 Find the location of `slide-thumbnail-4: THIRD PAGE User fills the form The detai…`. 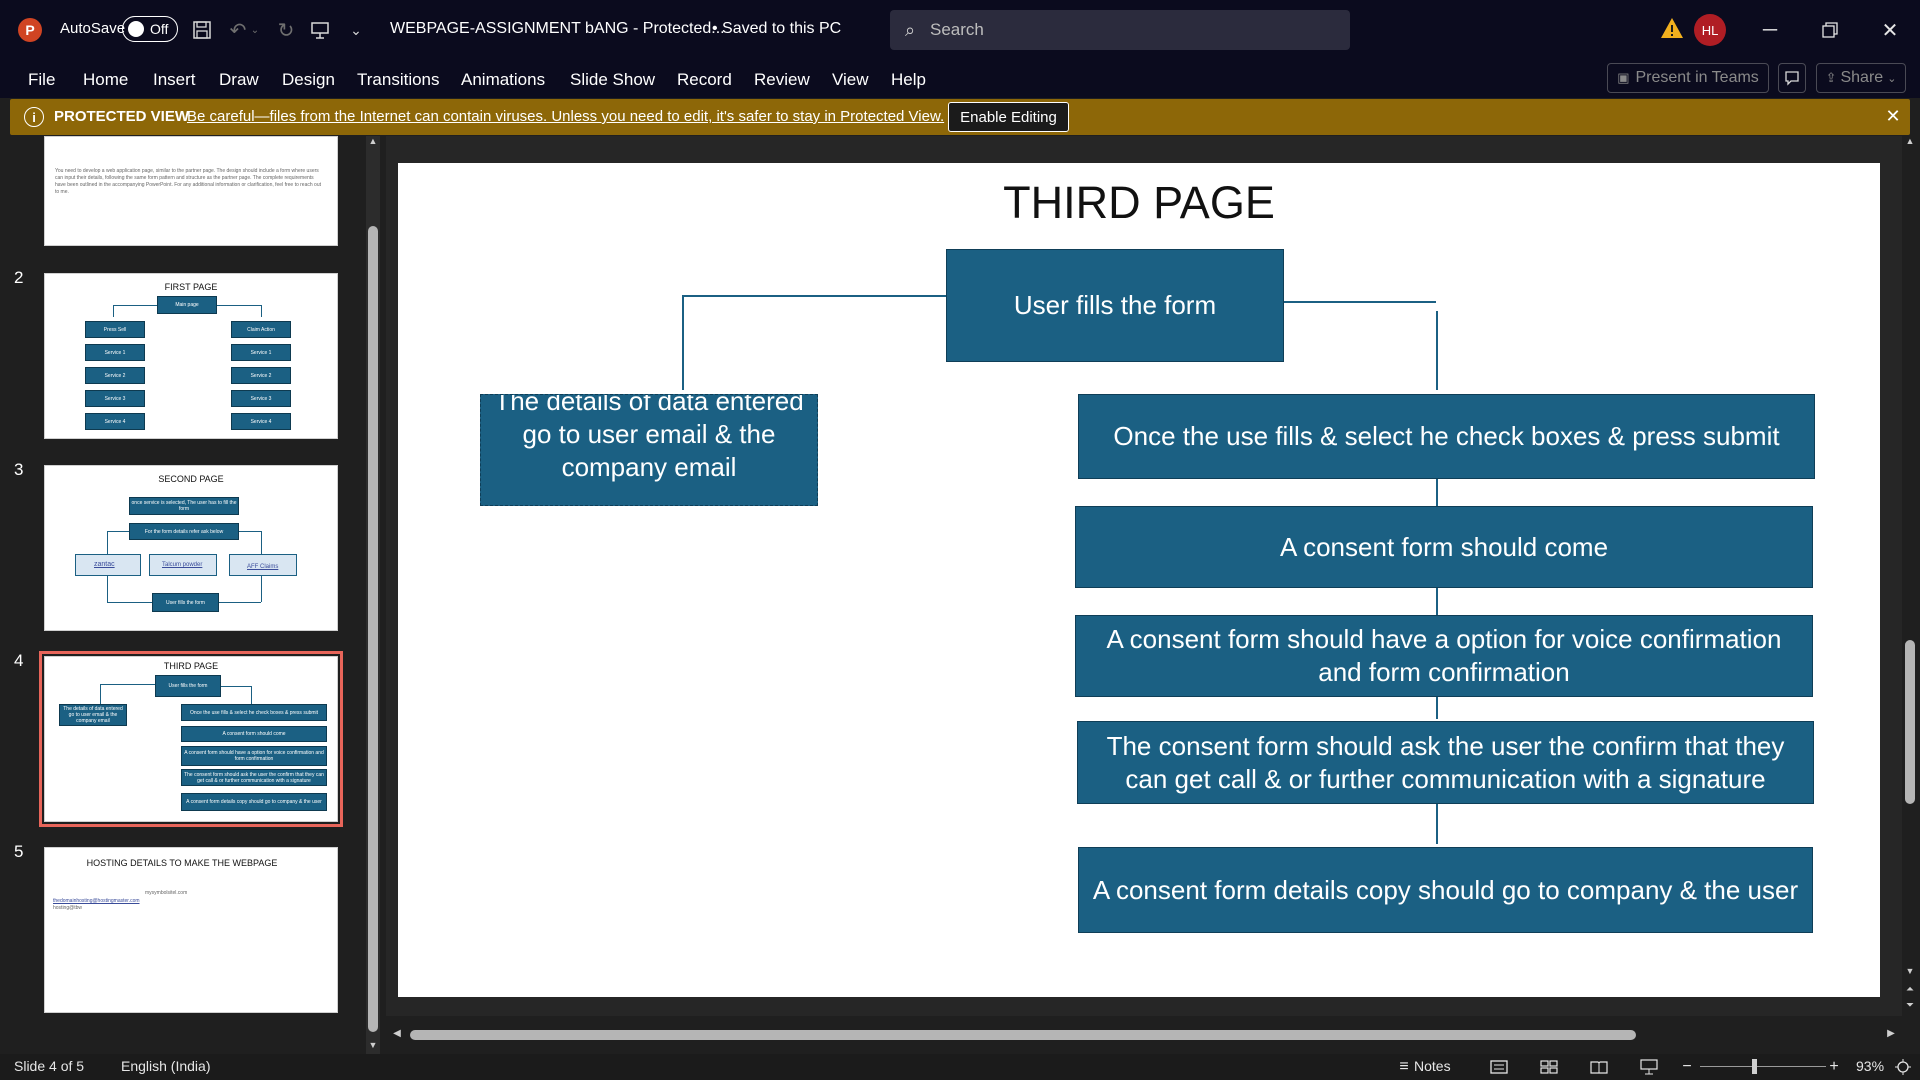

slide-thumbnail-4: THIRD PAGE User fills the form The detai… is located at coordinates (191, 739).